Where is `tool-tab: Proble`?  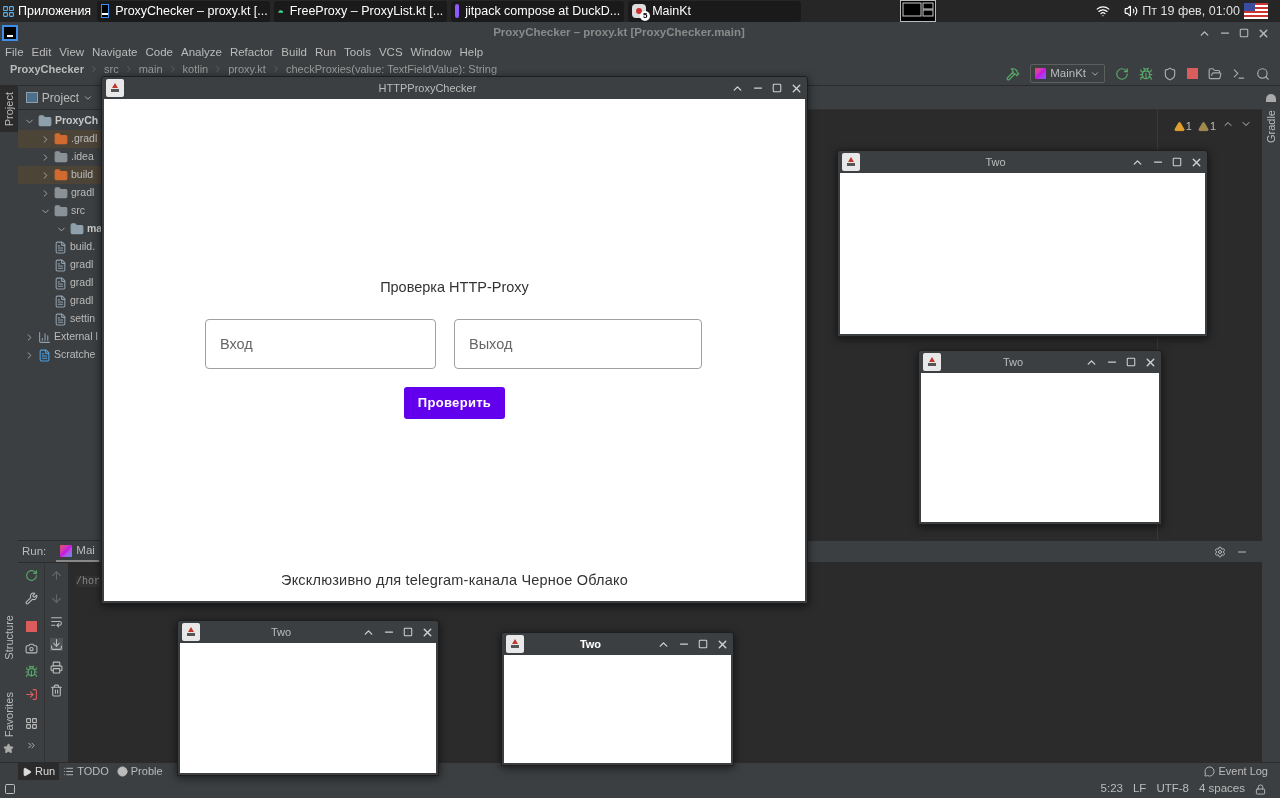 tool-tab: Proble is located at coordinates (139, 771).